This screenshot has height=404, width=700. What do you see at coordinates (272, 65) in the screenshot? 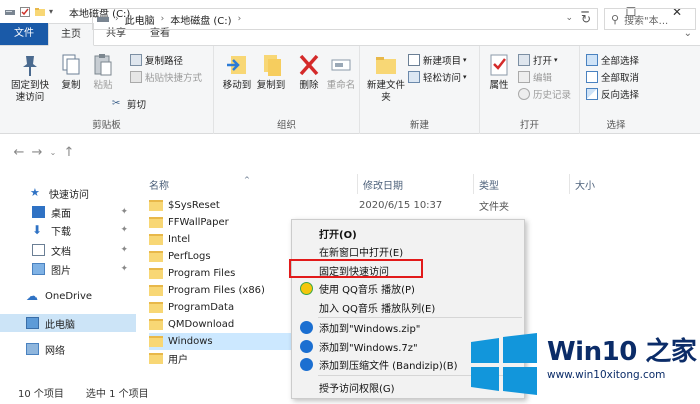
I see `copy-to-icon` at bounding box center [272, 65].